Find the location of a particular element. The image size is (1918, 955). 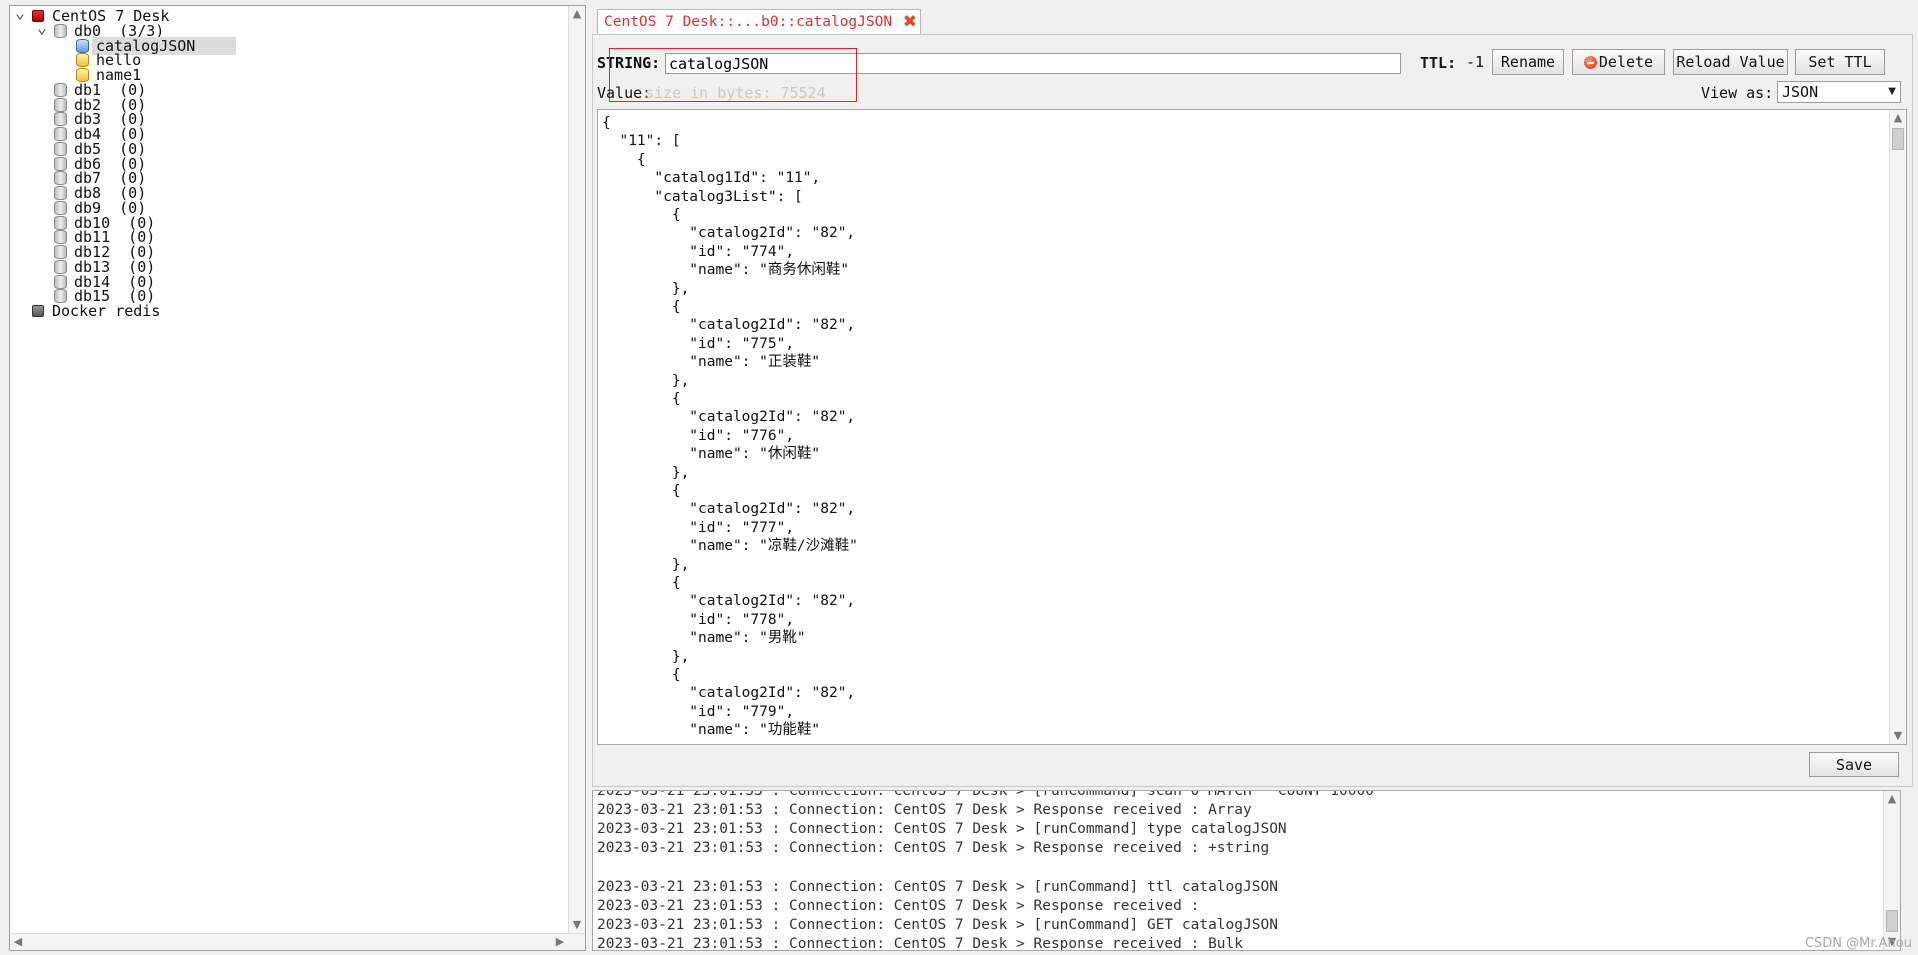

code-line: "id": "777", is located at coordinates (698, 527).